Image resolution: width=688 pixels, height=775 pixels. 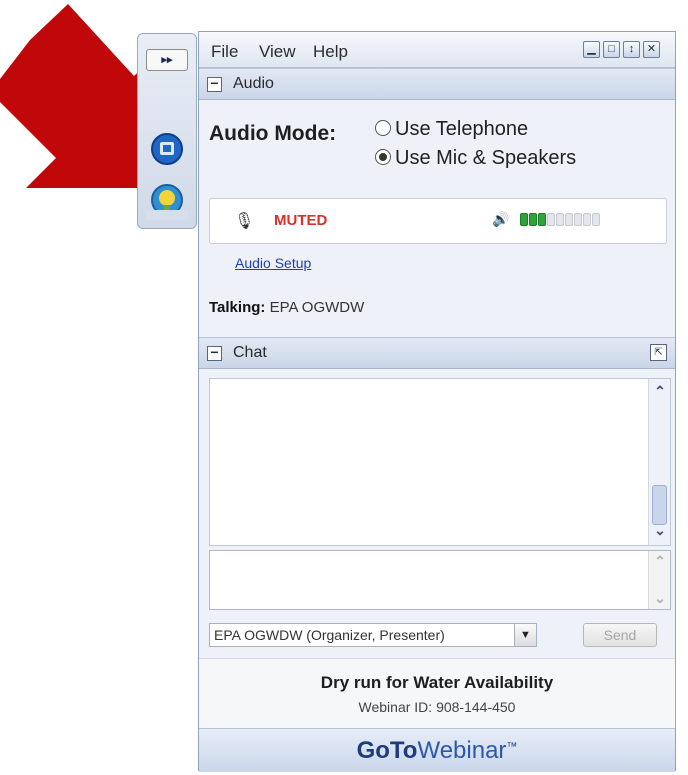 What do you see at coordinates (437, 353) in the screenshot?
I see `chat-section-header: − Chat ⇱` at bounding box center [437, 353].